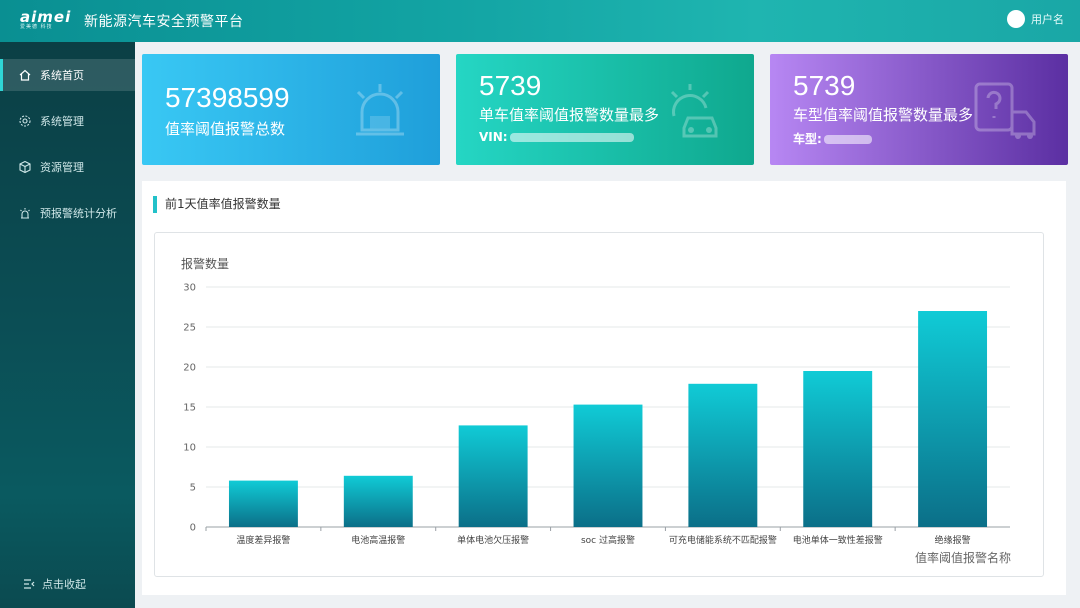  I want to click on y-tick-label: 10, so click(189, 448).